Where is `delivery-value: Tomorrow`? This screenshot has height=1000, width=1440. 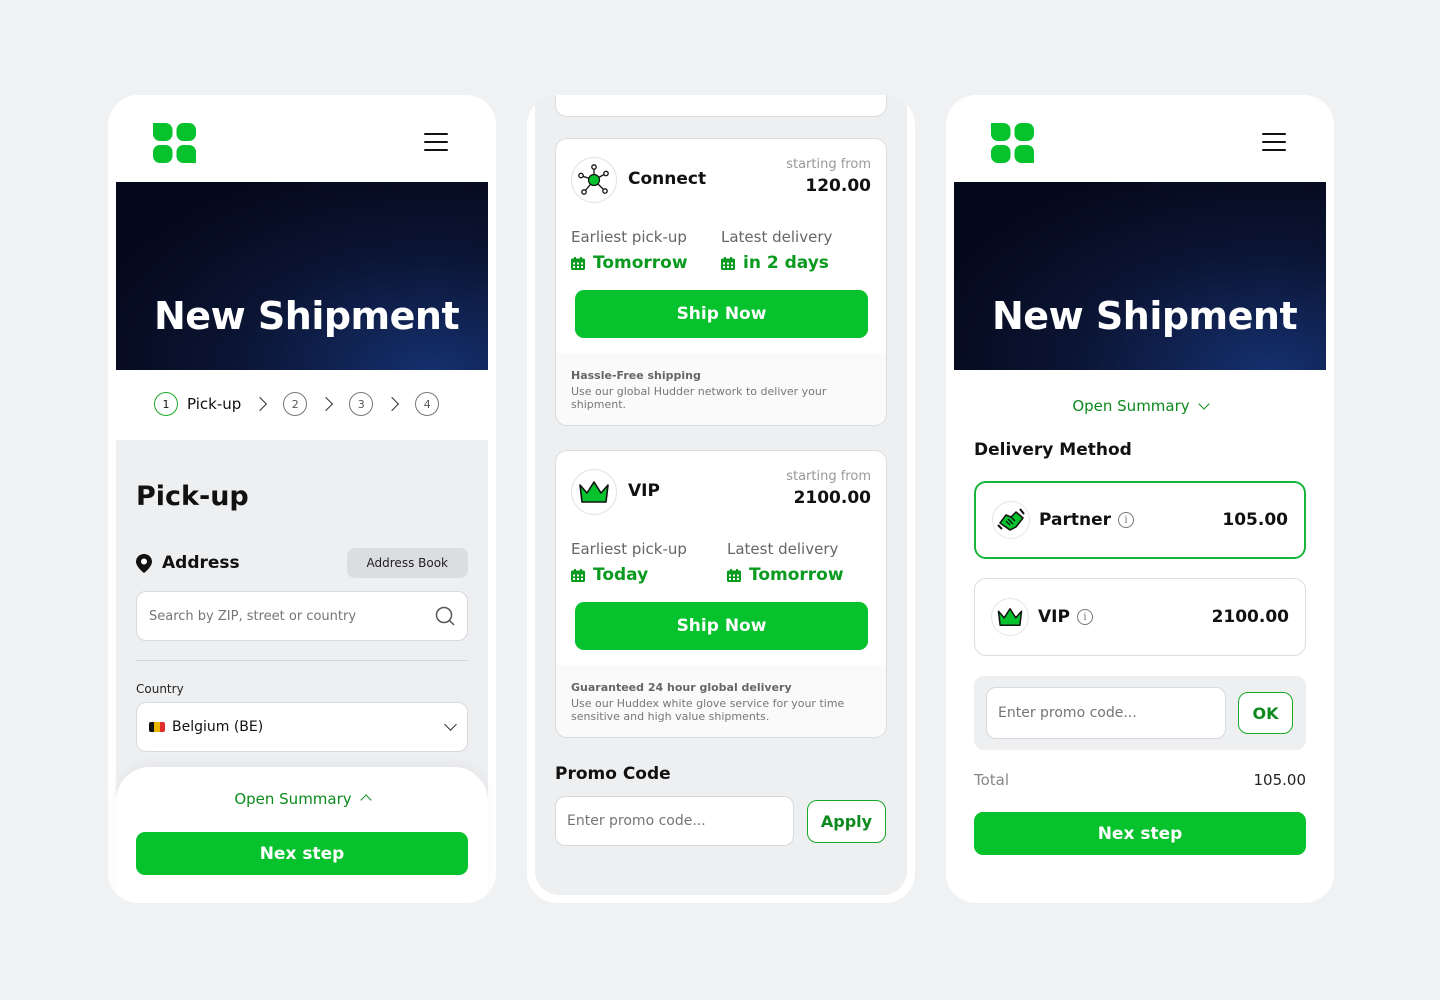
delivery-value: Tomorrow is located at coordinates (785, 575).